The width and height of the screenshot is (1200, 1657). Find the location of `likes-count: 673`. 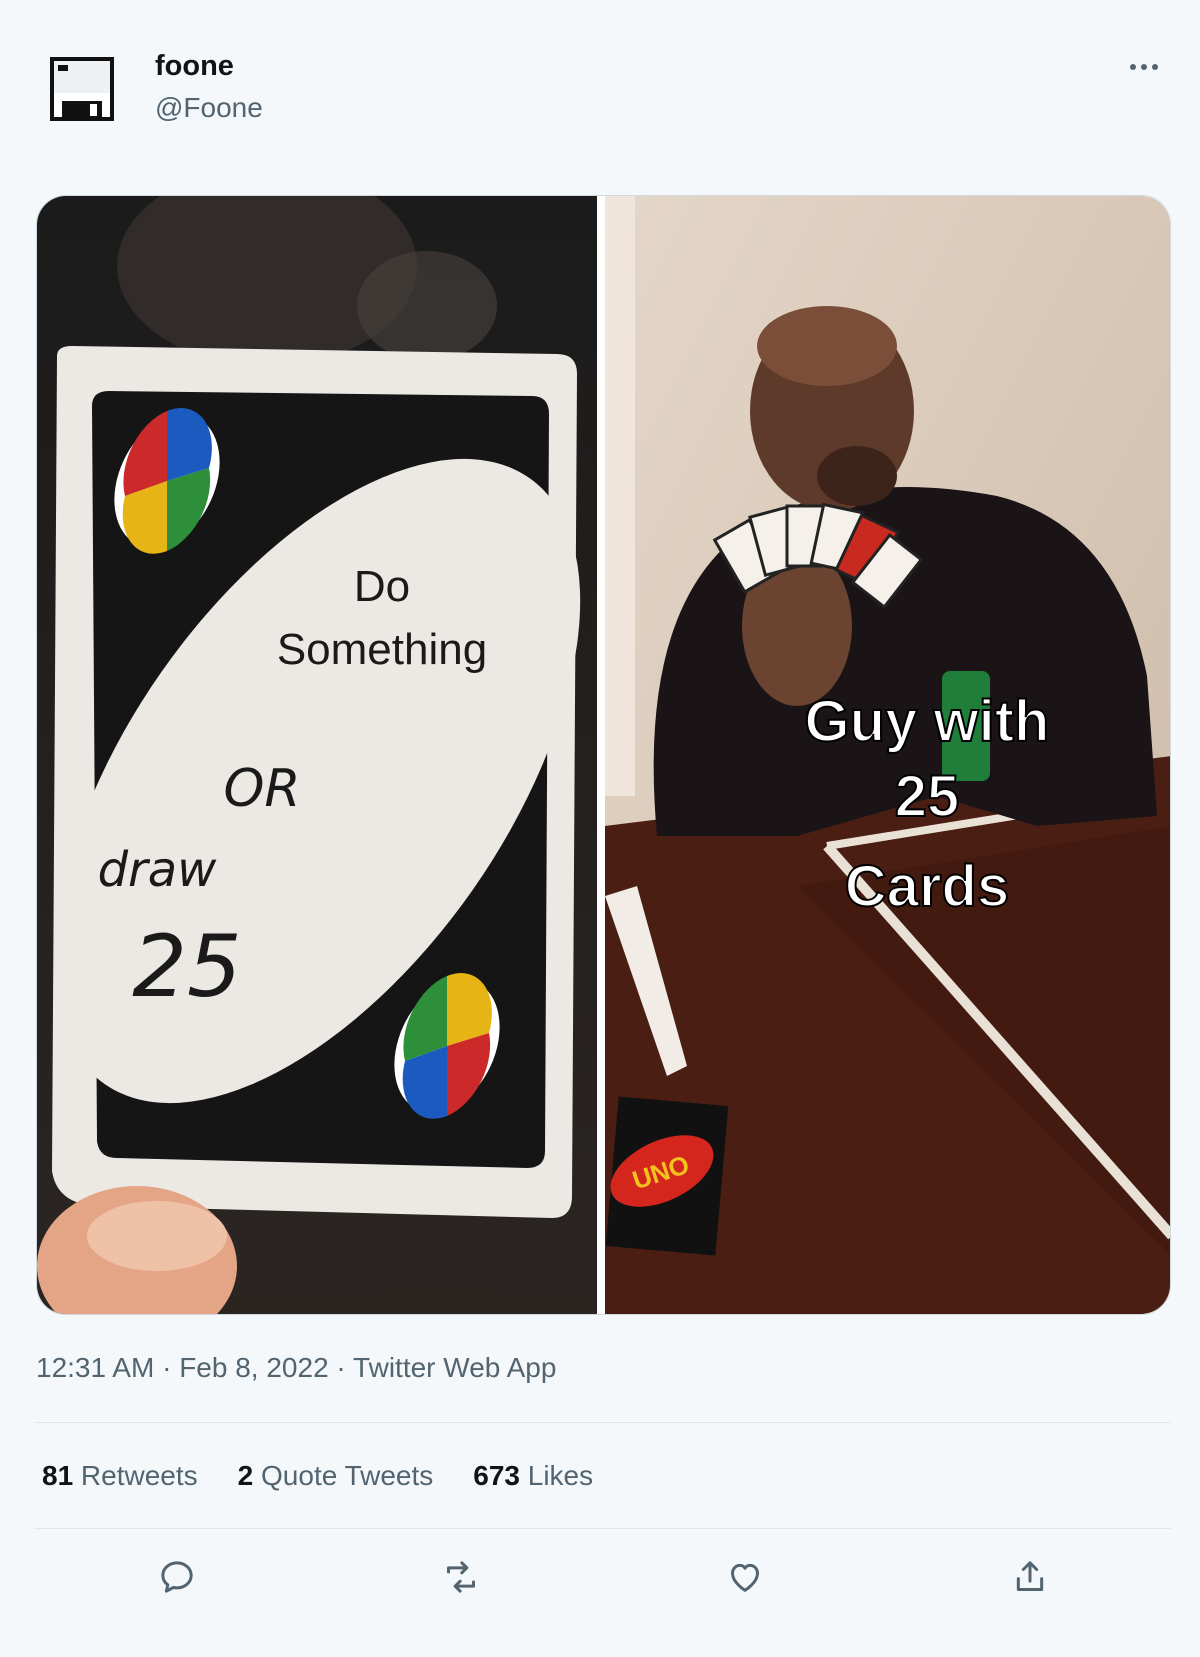

likes-count: 673 is located at coordinates (496, 1475).